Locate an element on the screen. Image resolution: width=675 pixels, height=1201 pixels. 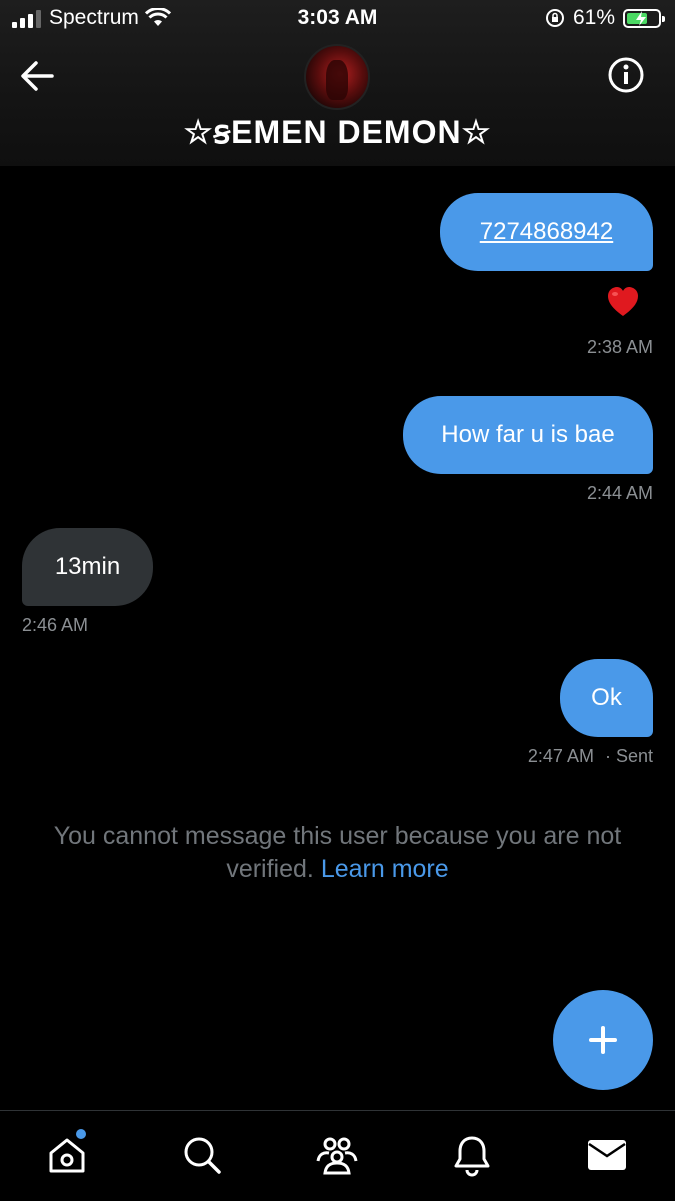
tab-search is located at coordinates (202, 1155).